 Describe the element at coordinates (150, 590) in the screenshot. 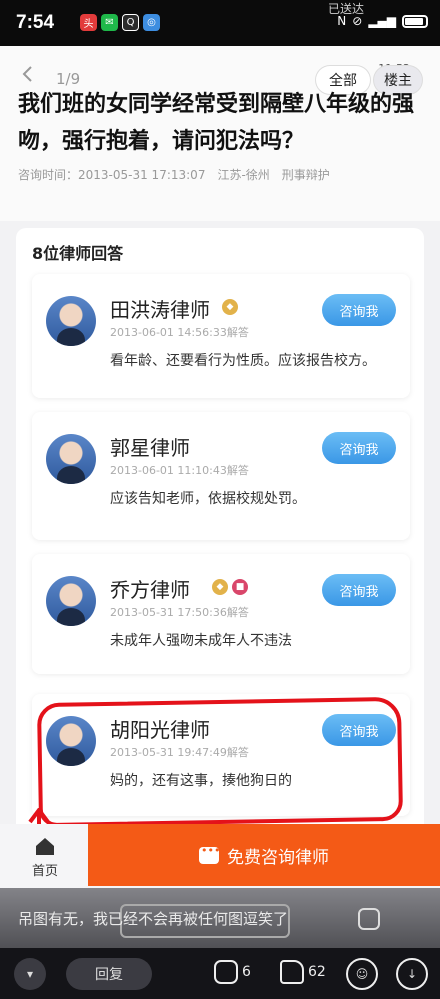

I see `lawyer-name: 乔方律师` at that location.